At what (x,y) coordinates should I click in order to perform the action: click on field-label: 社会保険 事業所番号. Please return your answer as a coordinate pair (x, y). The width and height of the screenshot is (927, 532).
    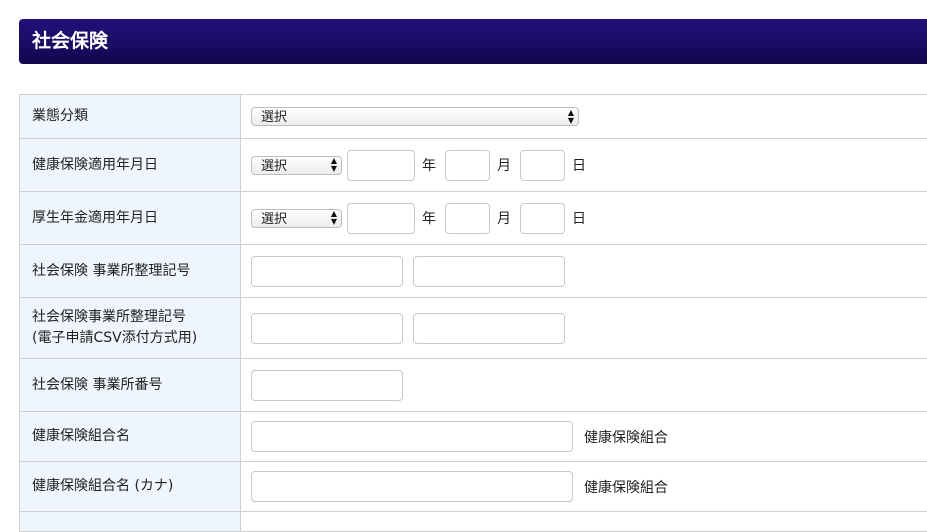
    Looking at the image, I should click on (130, 385).